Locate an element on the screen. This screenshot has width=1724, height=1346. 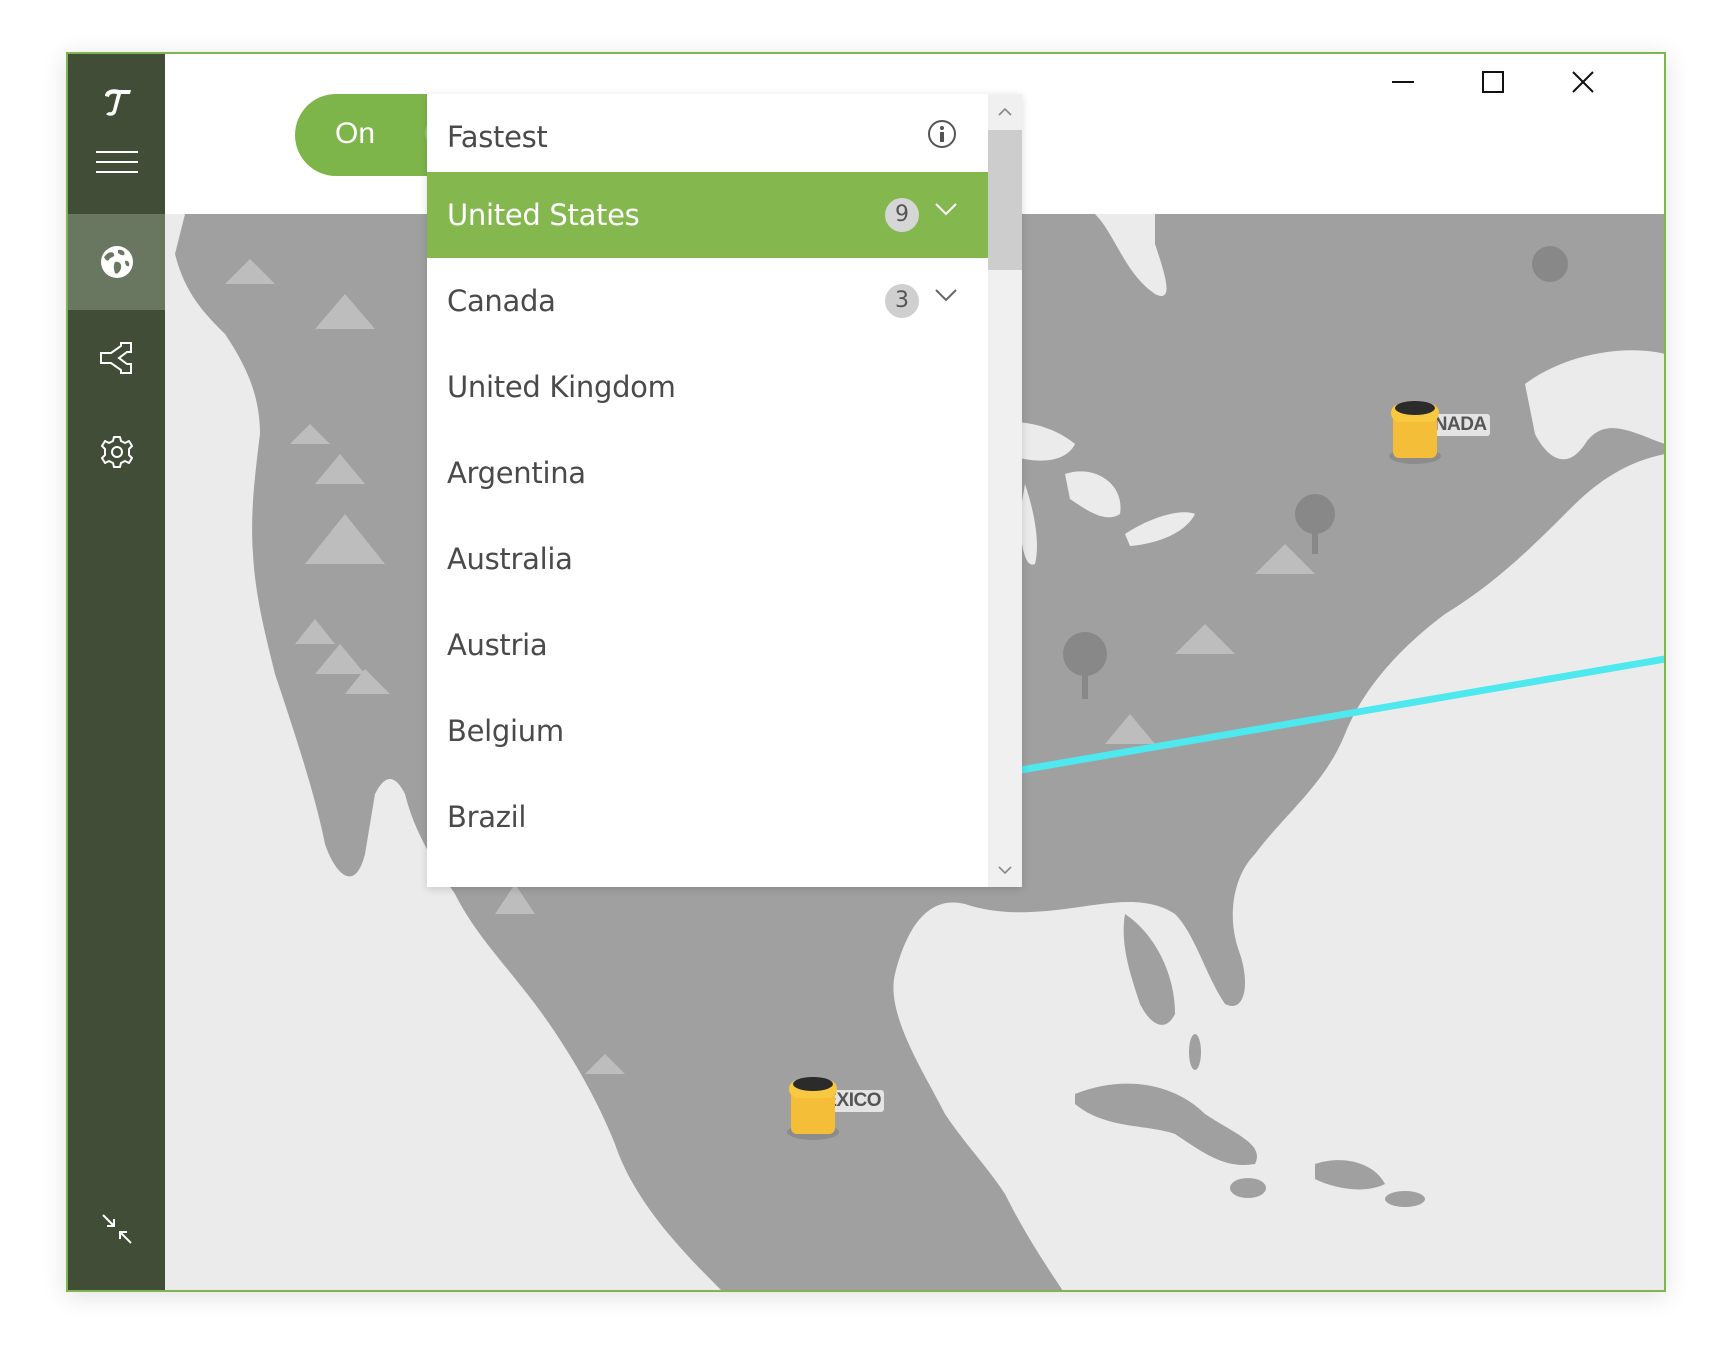
sidebar-item-map is located at coordinates (116, 262).